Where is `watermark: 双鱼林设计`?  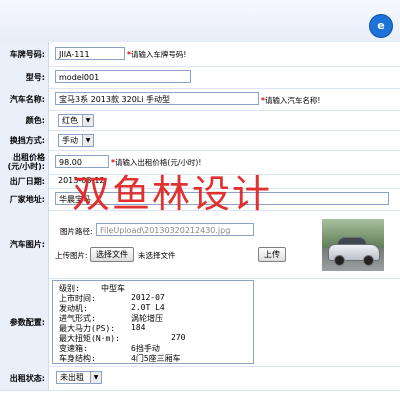
watermark: 双鱼林设计 is located at coordinates (172, 194).